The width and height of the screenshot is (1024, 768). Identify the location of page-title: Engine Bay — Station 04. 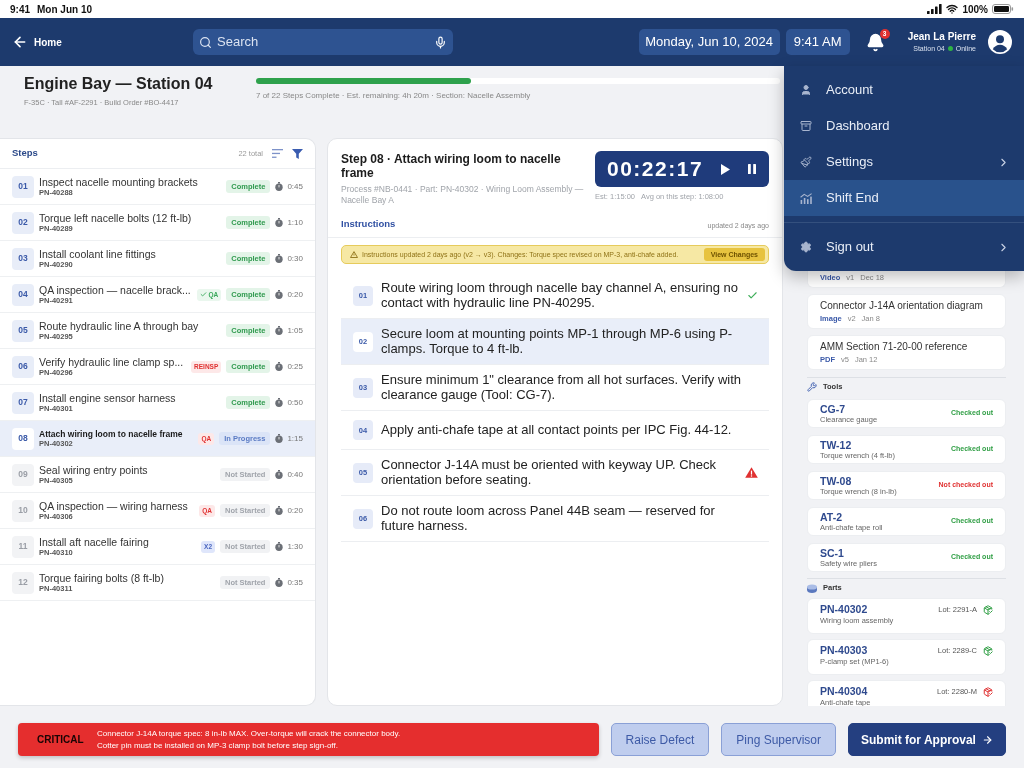
(118, 84).